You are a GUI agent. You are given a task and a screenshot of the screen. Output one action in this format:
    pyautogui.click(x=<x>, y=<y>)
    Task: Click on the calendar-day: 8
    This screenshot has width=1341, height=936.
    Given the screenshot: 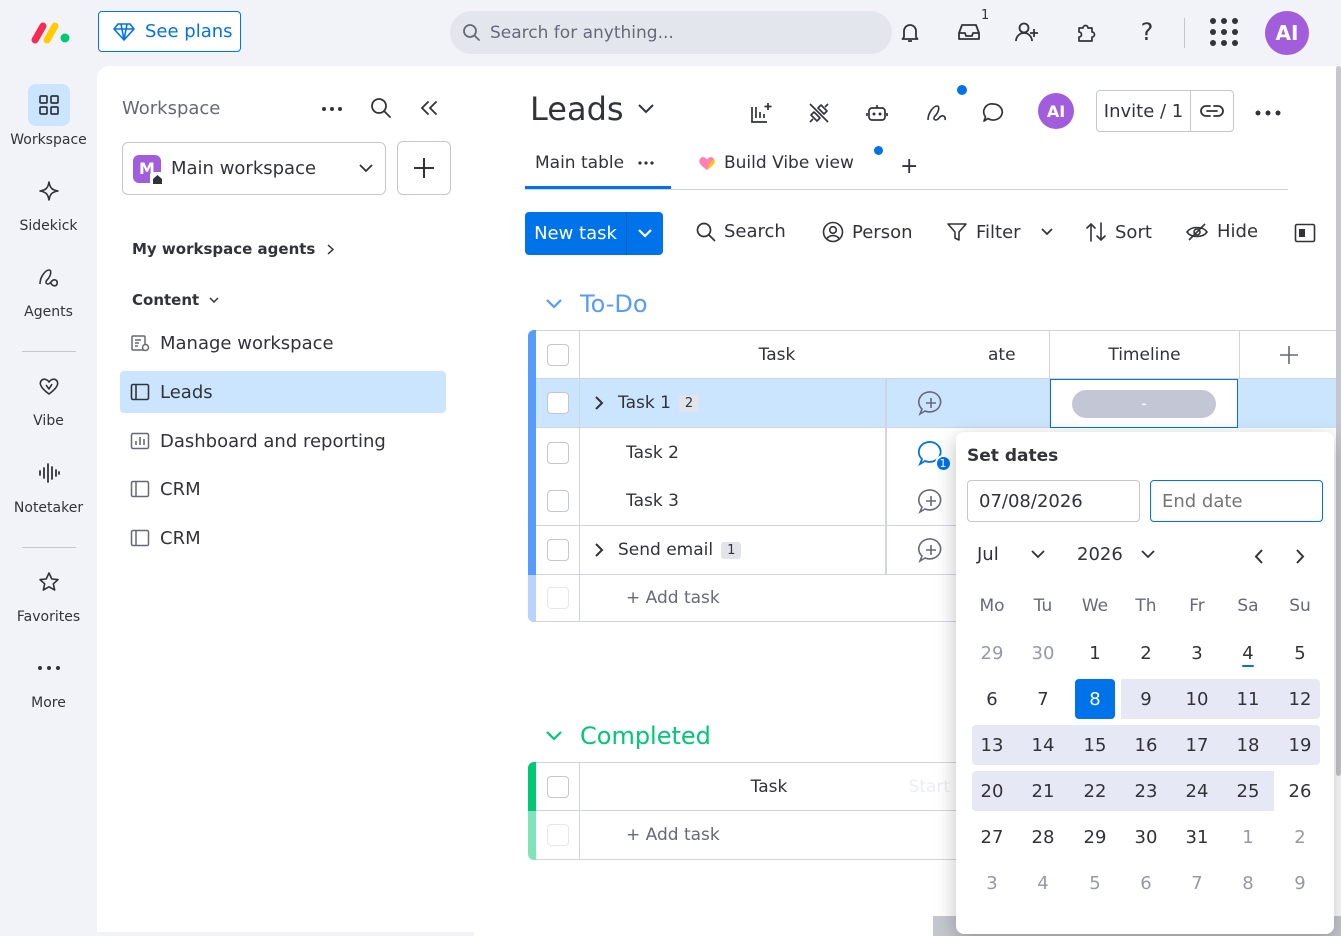 What is the action you would take?
    pyautogui.click(x=1248, y=883)
    